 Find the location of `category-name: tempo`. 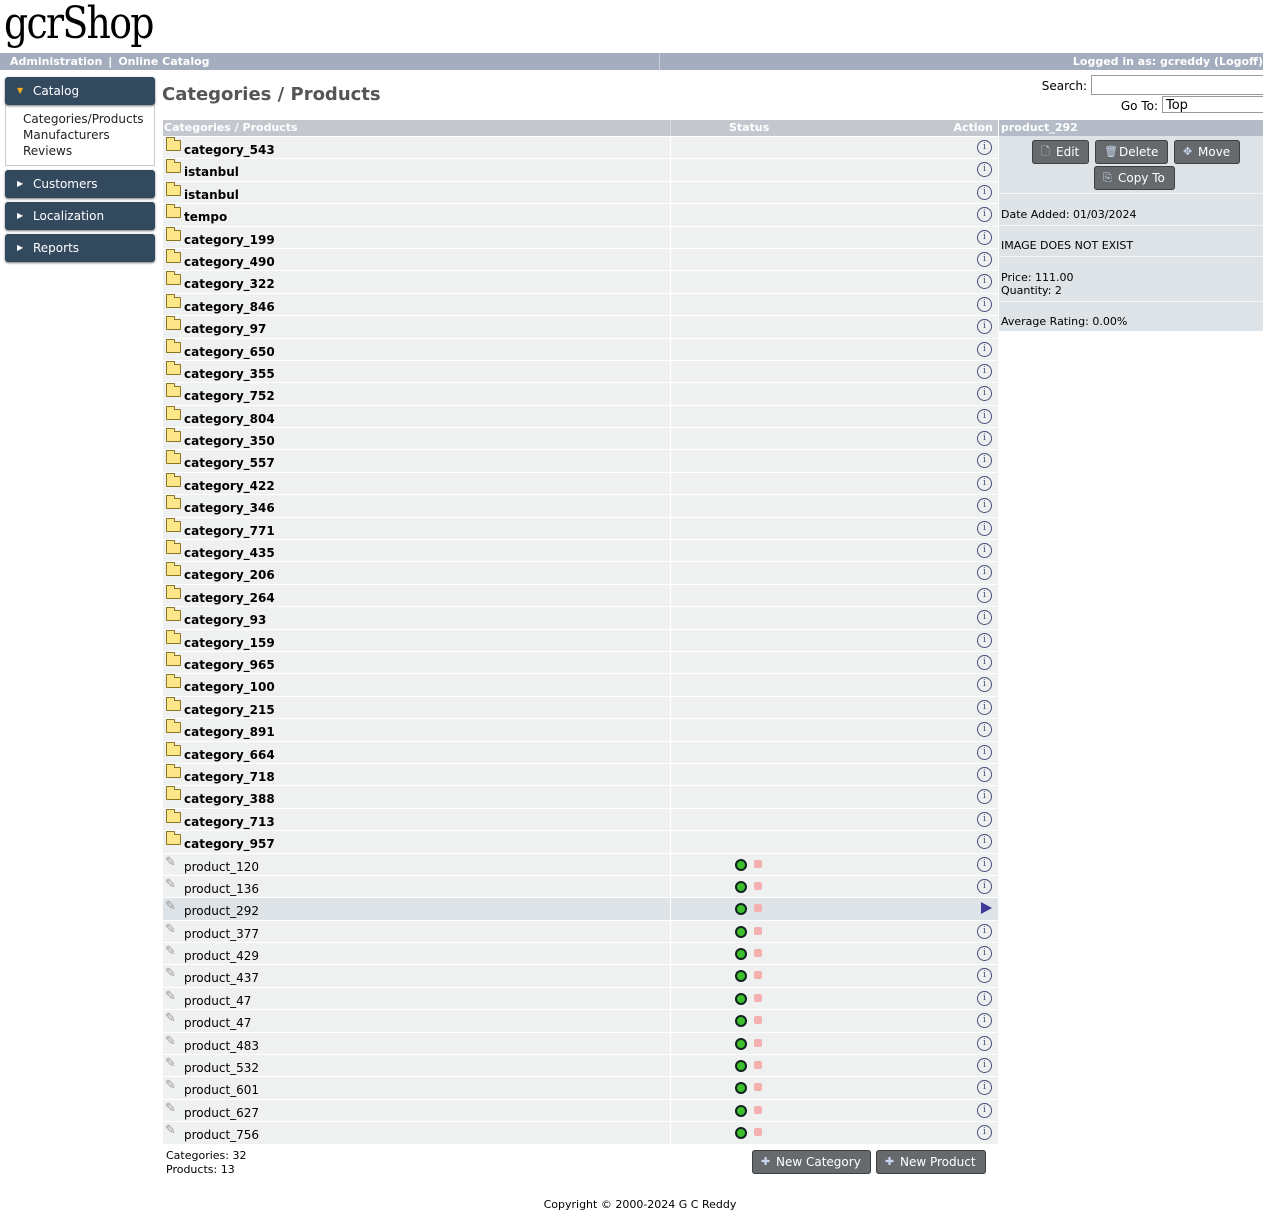

category-name: tempo is located at coordinates (205, 217).